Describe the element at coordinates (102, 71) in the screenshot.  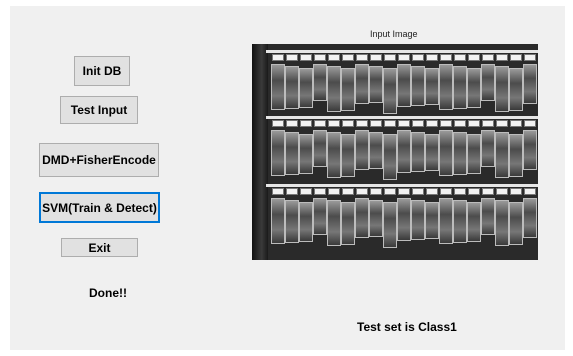
I see `init-db-button: Init DB` at that location.